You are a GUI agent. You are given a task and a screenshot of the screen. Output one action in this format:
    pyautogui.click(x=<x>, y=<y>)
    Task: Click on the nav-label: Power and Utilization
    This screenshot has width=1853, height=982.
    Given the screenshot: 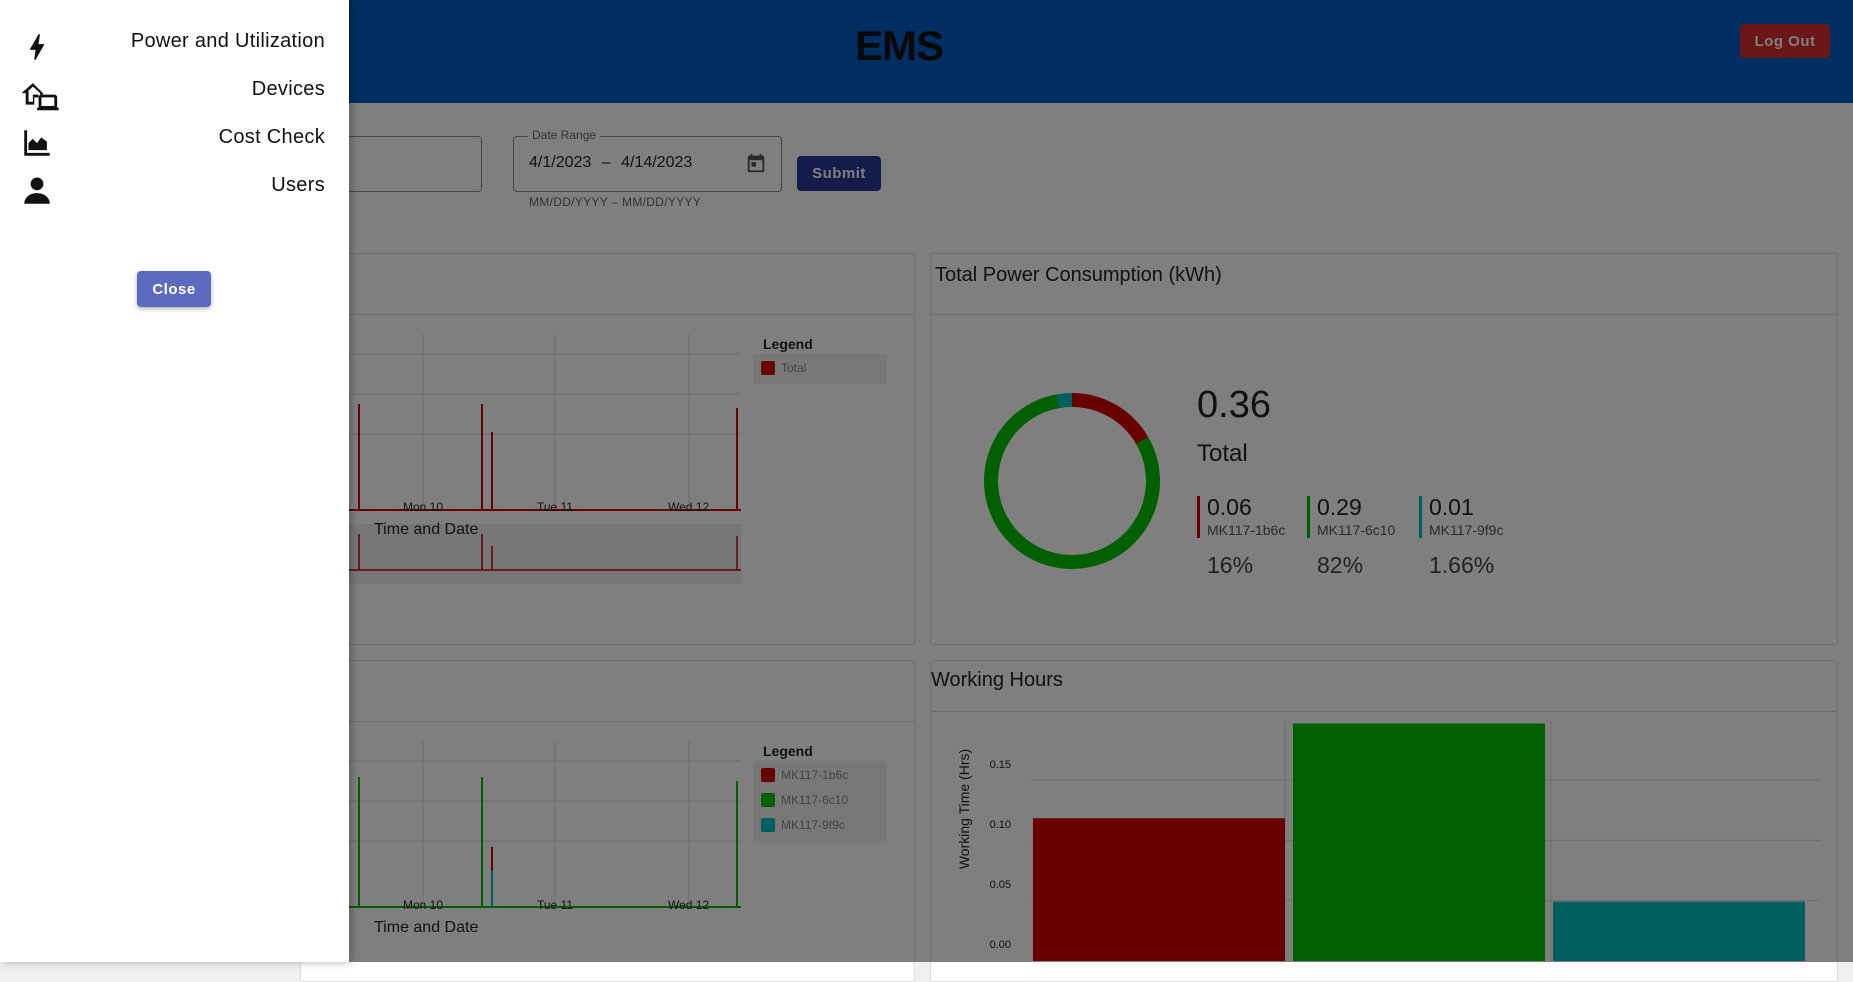 What is the action you would take?
    pyautogui.click(x=227, y=41)
    